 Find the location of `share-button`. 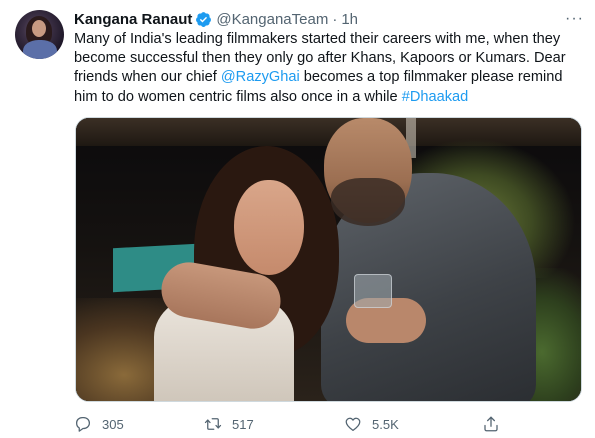

share-button is located at coordinates (491, 424).